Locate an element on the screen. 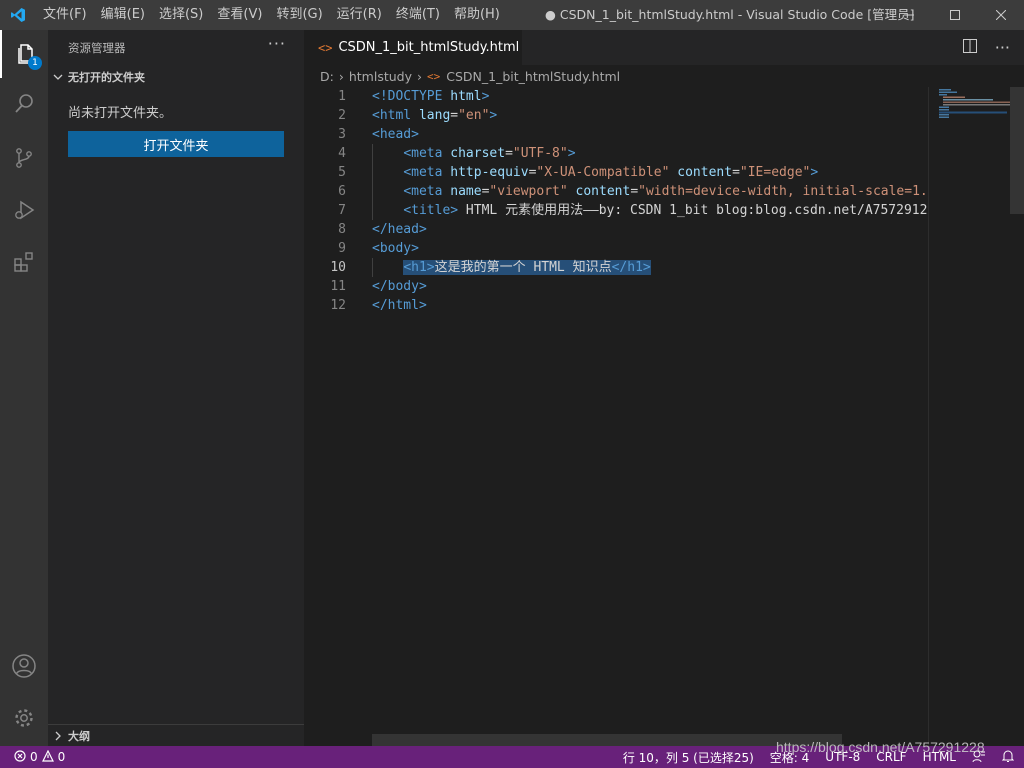 The image size is (1024, 768). code-token: "viewport" is located at coordinates (528, 191).